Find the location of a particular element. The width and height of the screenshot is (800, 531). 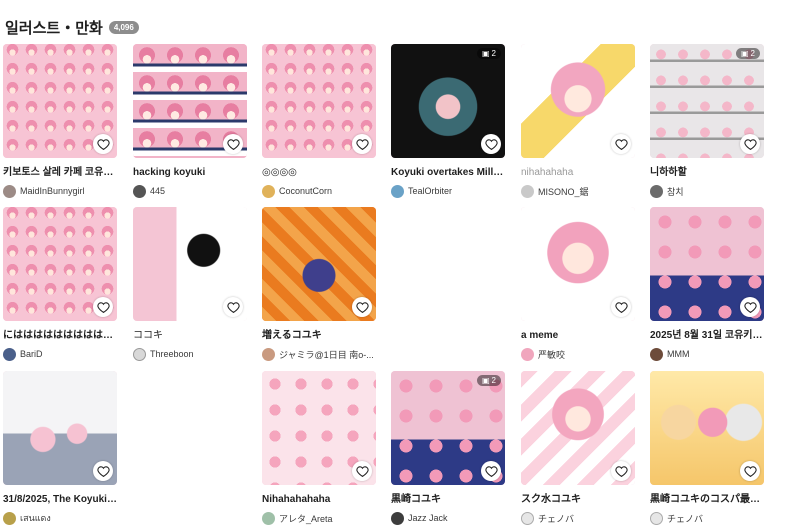

author: MISONO_鋸 is located at coordinates (578, 191).